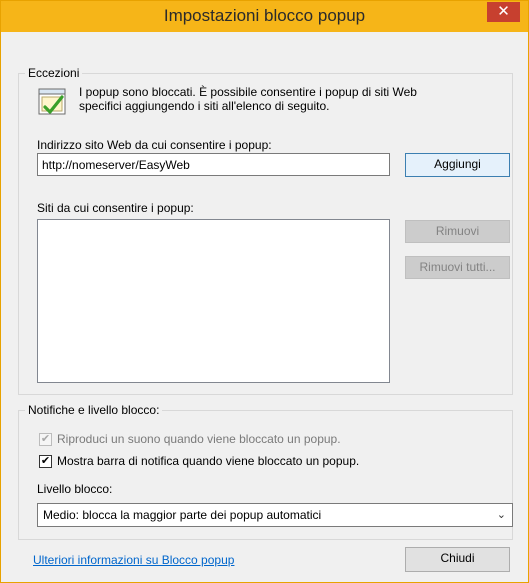 This screenshot has height=583, width=529. I want to click on play-sound-checkbox: ✔, so click(45, 439).